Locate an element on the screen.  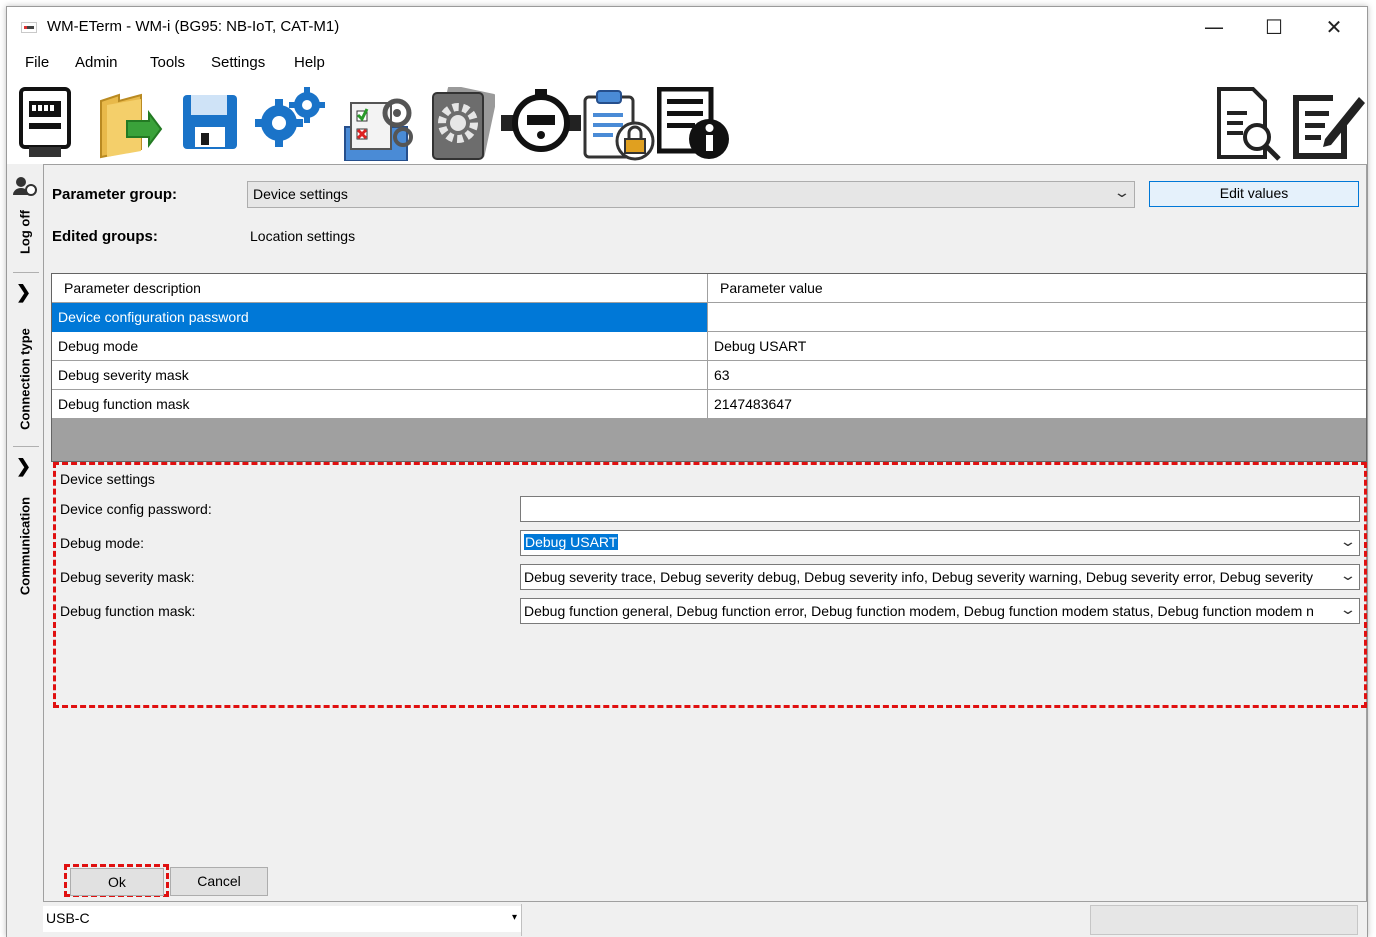
ok-button: Ok is located at coordinates (117, 882).